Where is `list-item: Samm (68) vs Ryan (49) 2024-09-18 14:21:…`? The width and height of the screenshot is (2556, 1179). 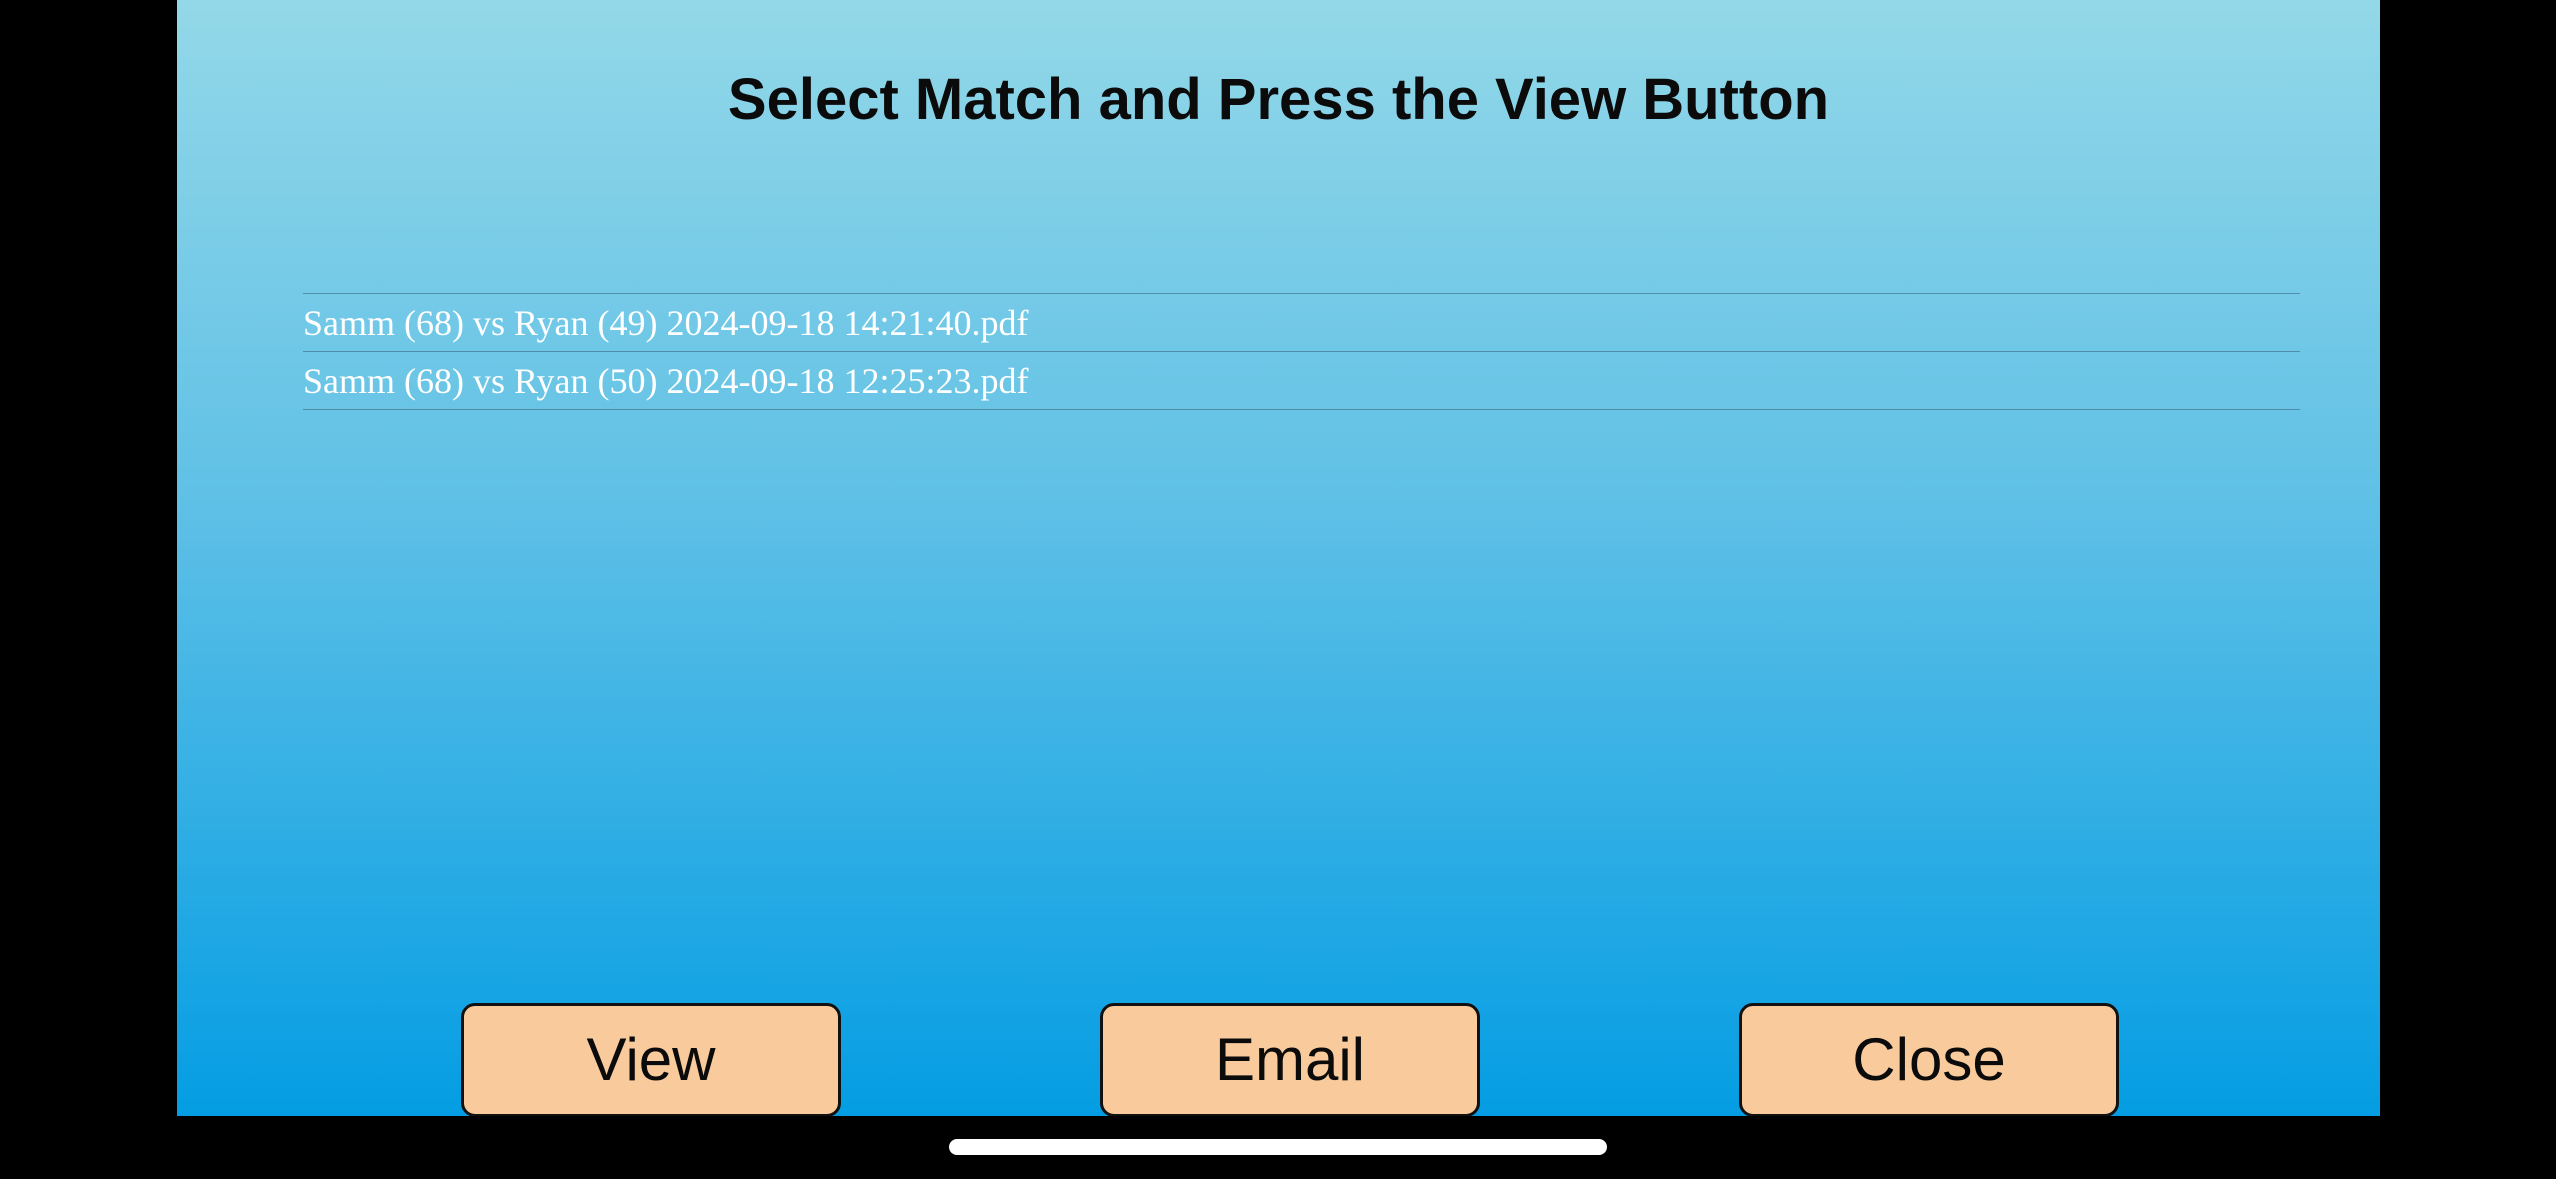
list-item: Samm (68) vs Ryan (49) 2024-09-18 14:21:… is located at coordinates (1301, 323).